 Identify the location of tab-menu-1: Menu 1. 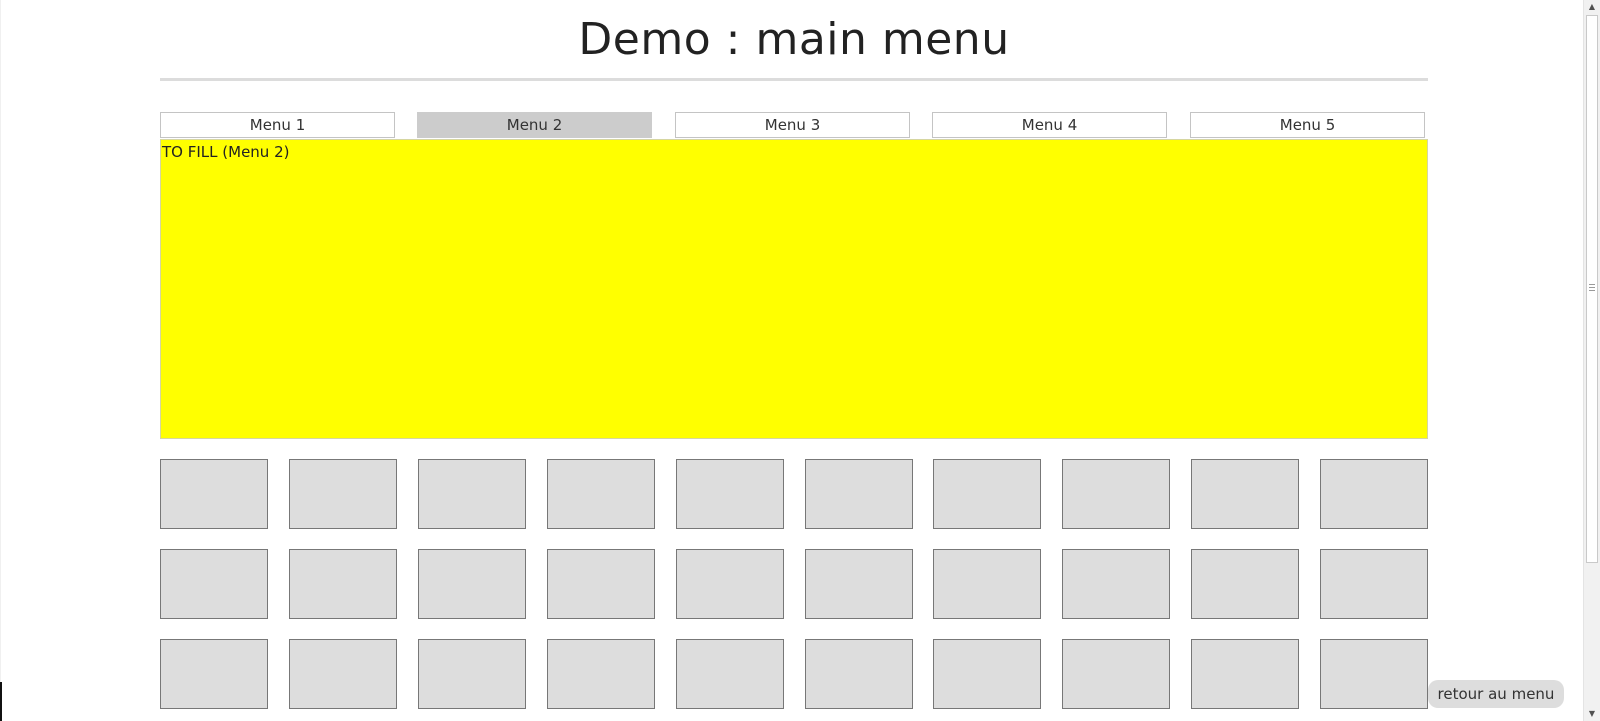
(277, 125).